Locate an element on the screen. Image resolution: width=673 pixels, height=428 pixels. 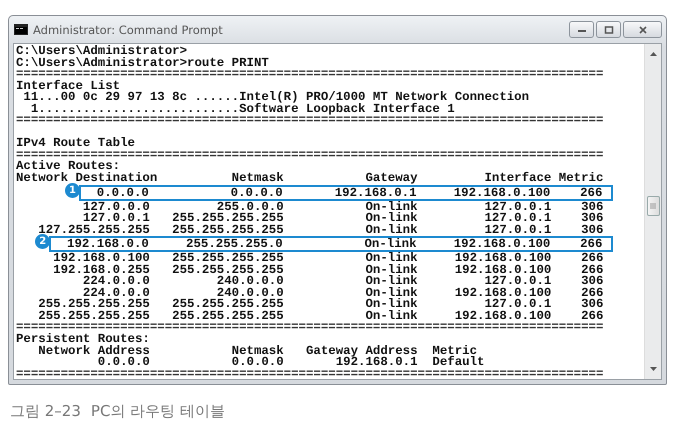
scroll-down-icon is located at coordinates (653, 369).